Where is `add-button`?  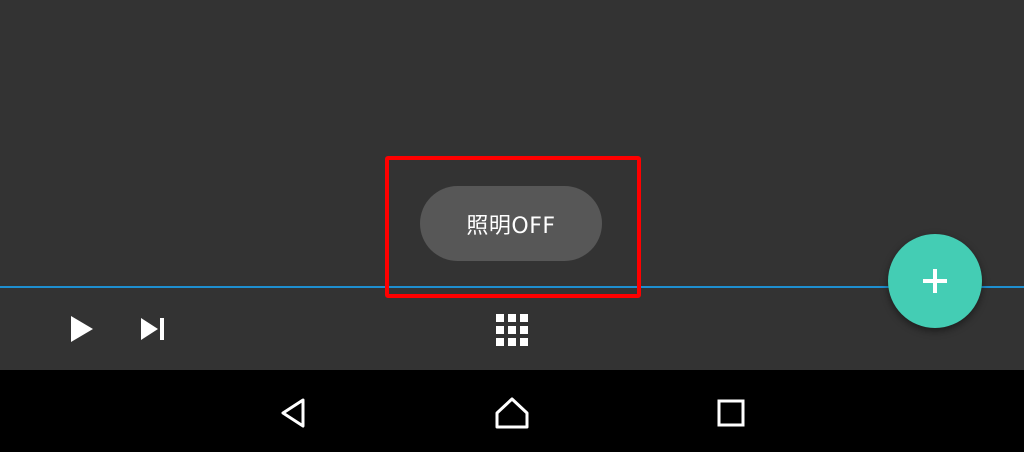
add-button is located at coordinates (935, 281).